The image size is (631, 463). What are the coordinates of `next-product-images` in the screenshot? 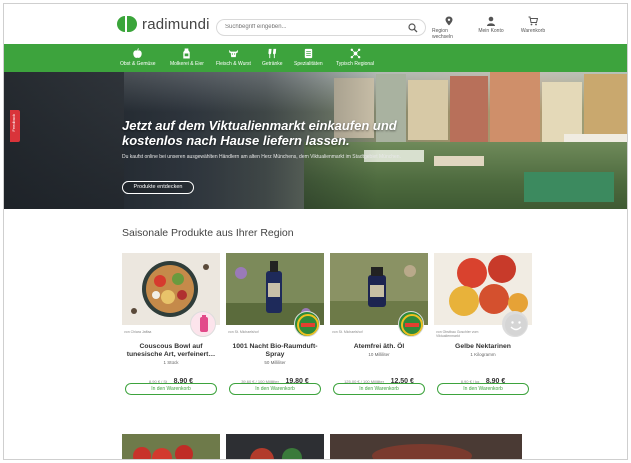 It's located at (322, 447).